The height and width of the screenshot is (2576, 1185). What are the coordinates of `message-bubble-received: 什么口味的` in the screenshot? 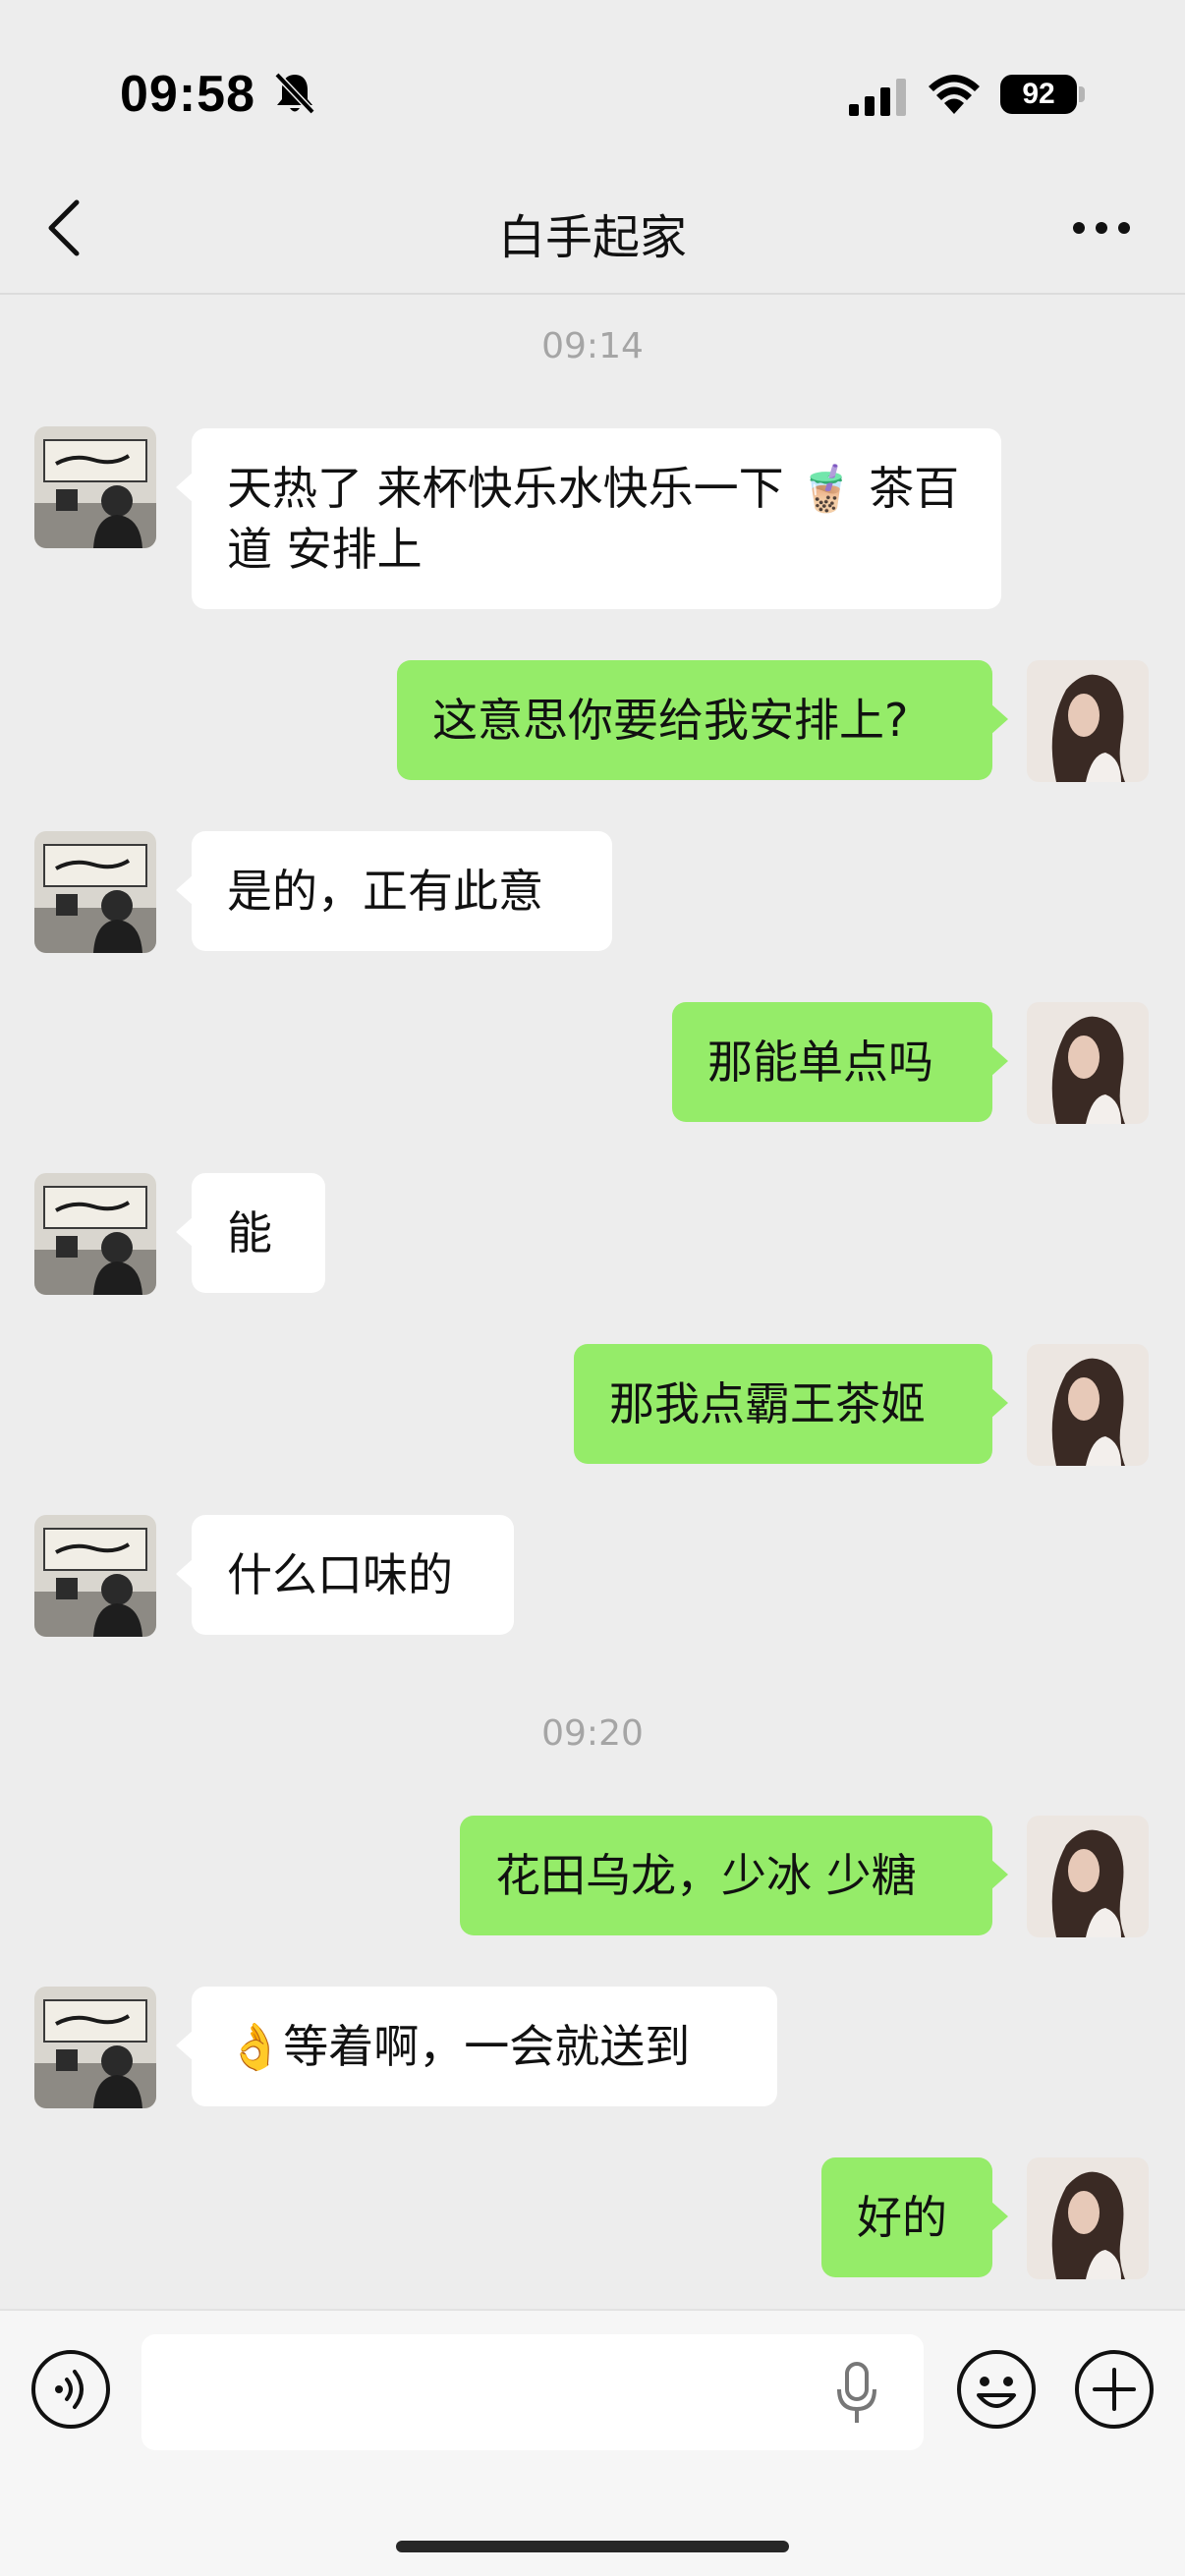 It's located at (345, 1575).